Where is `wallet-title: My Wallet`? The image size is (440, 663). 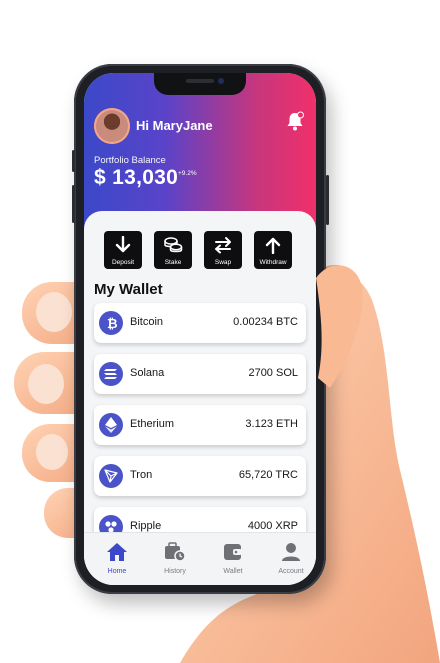 wallet-title: My Wallet is located at coordinates (128, 289).